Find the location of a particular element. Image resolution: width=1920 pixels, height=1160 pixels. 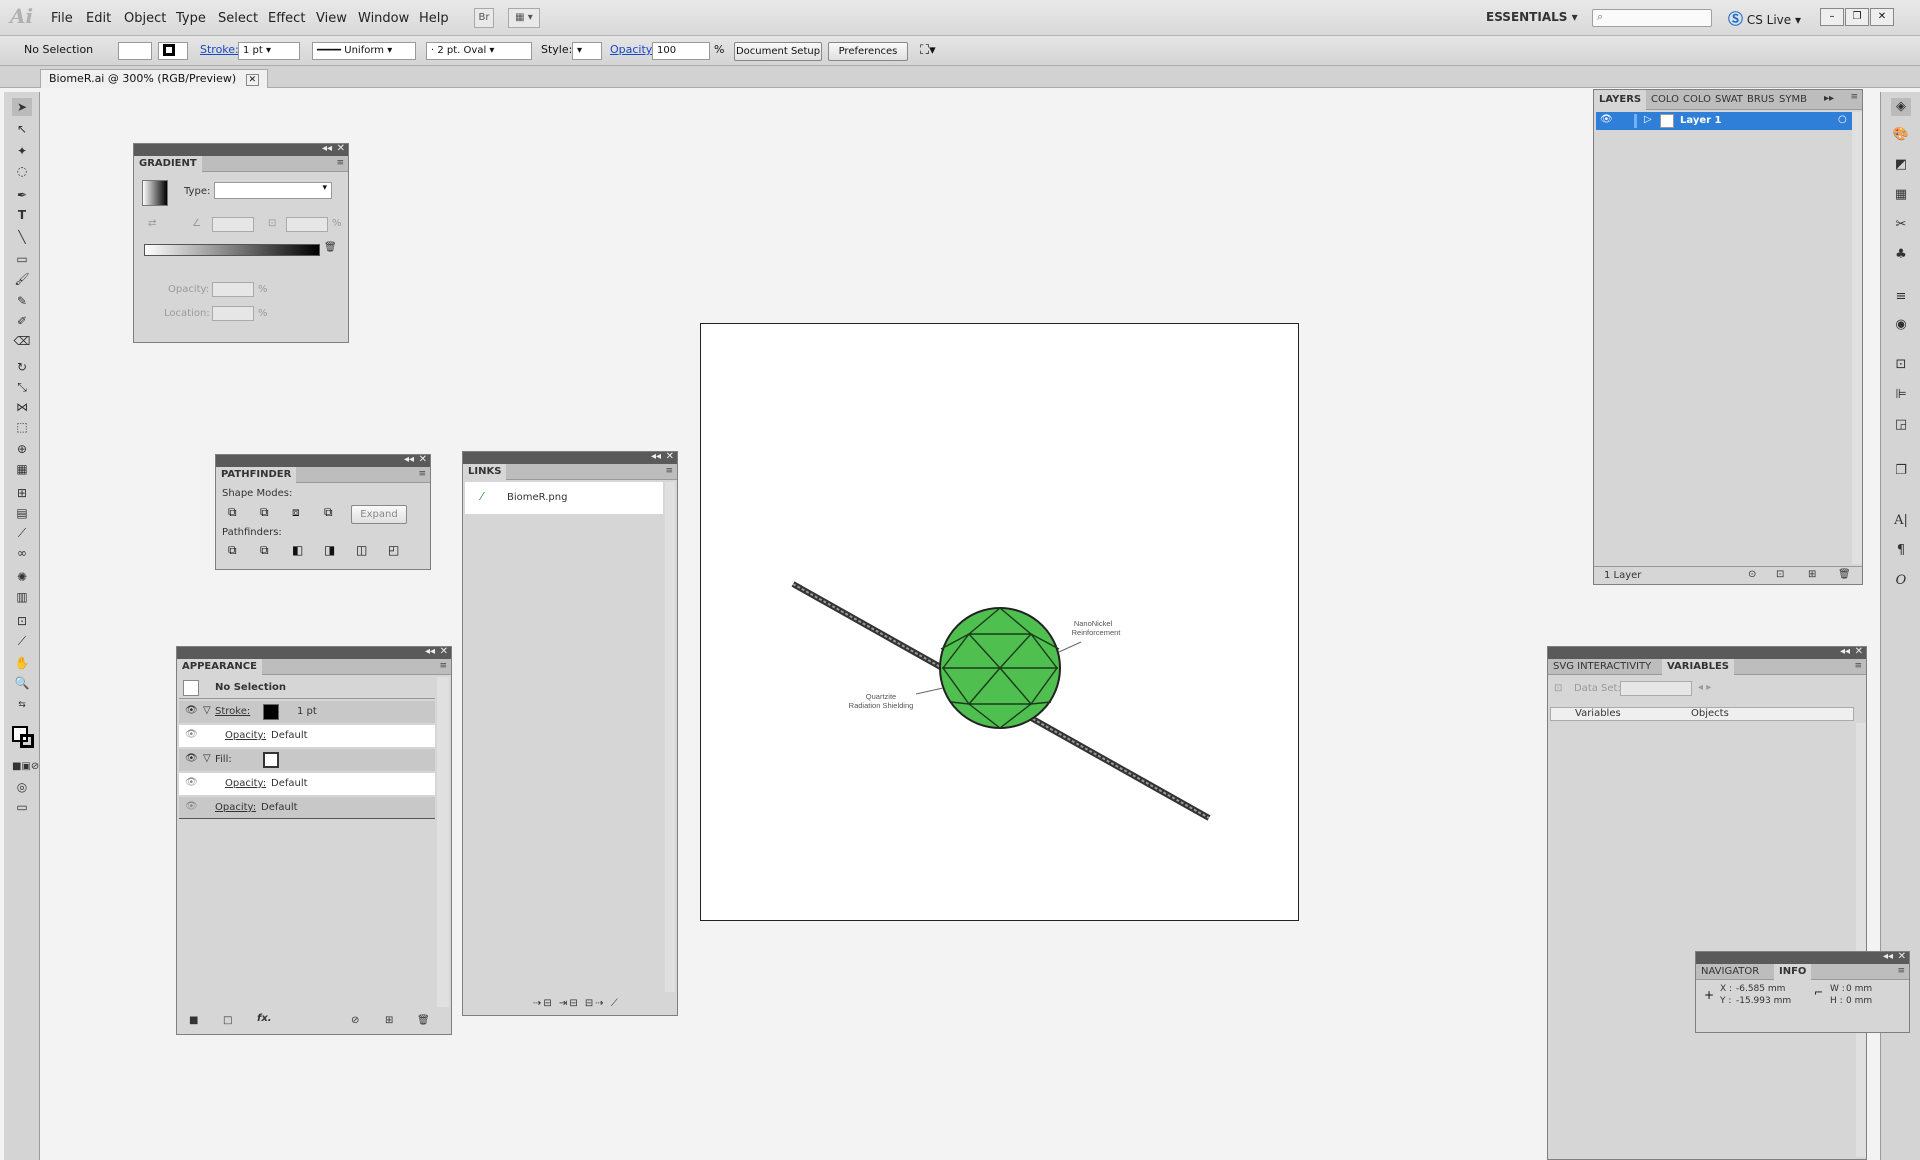

fill-opacity-row: 👁 Opacity: Default is located at coordinates (307, 784).